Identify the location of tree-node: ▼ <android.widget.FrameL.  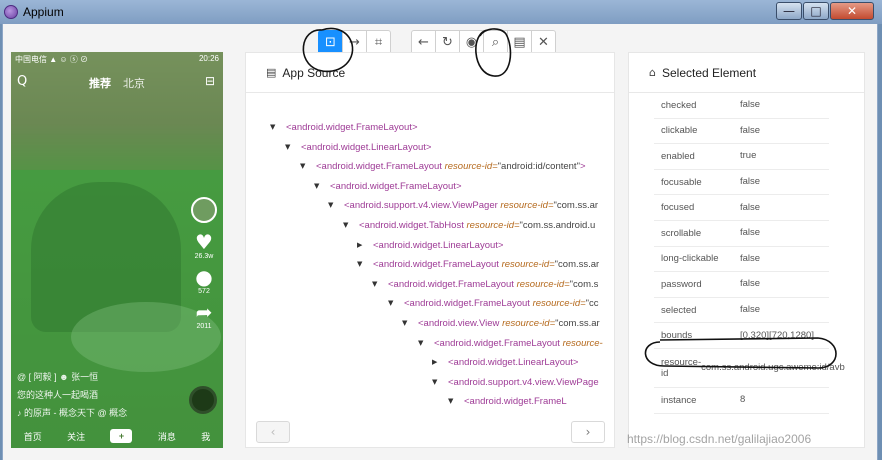
(426, 403).